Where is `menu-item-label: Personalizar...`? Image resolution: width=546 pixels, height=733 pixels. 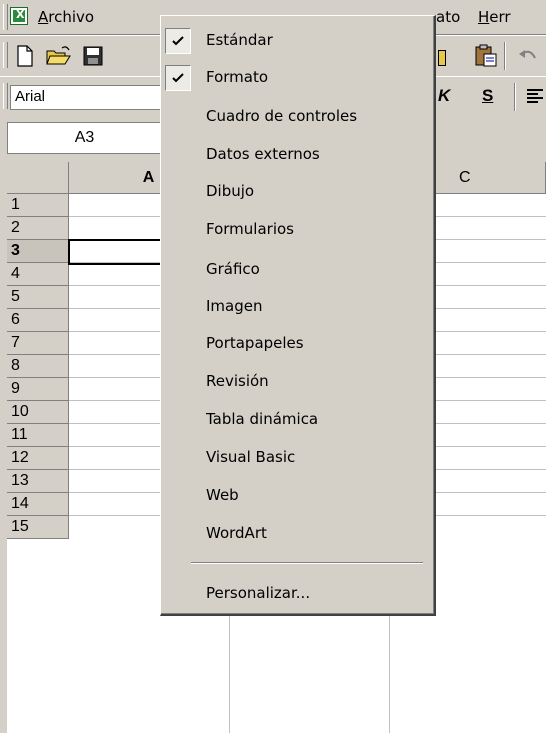 menu-item-label: Personalizar... is located at coordinates (258, 593).